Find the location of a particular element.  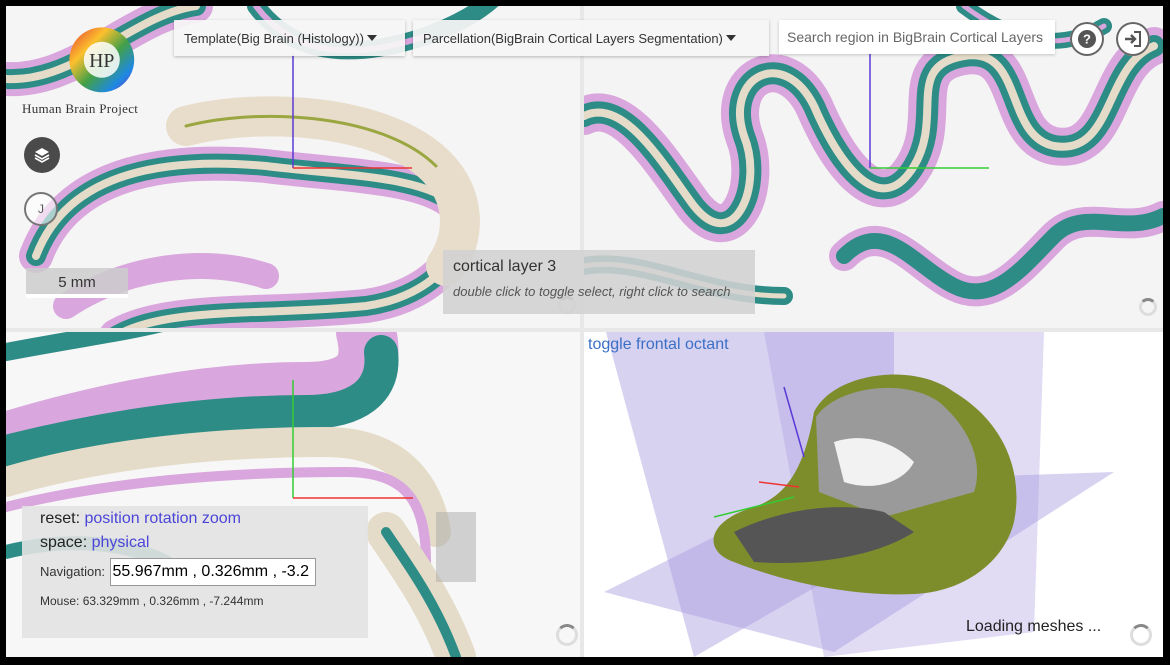

reset-row: reset: position rotation zoom is located at coordinates (195, 519).